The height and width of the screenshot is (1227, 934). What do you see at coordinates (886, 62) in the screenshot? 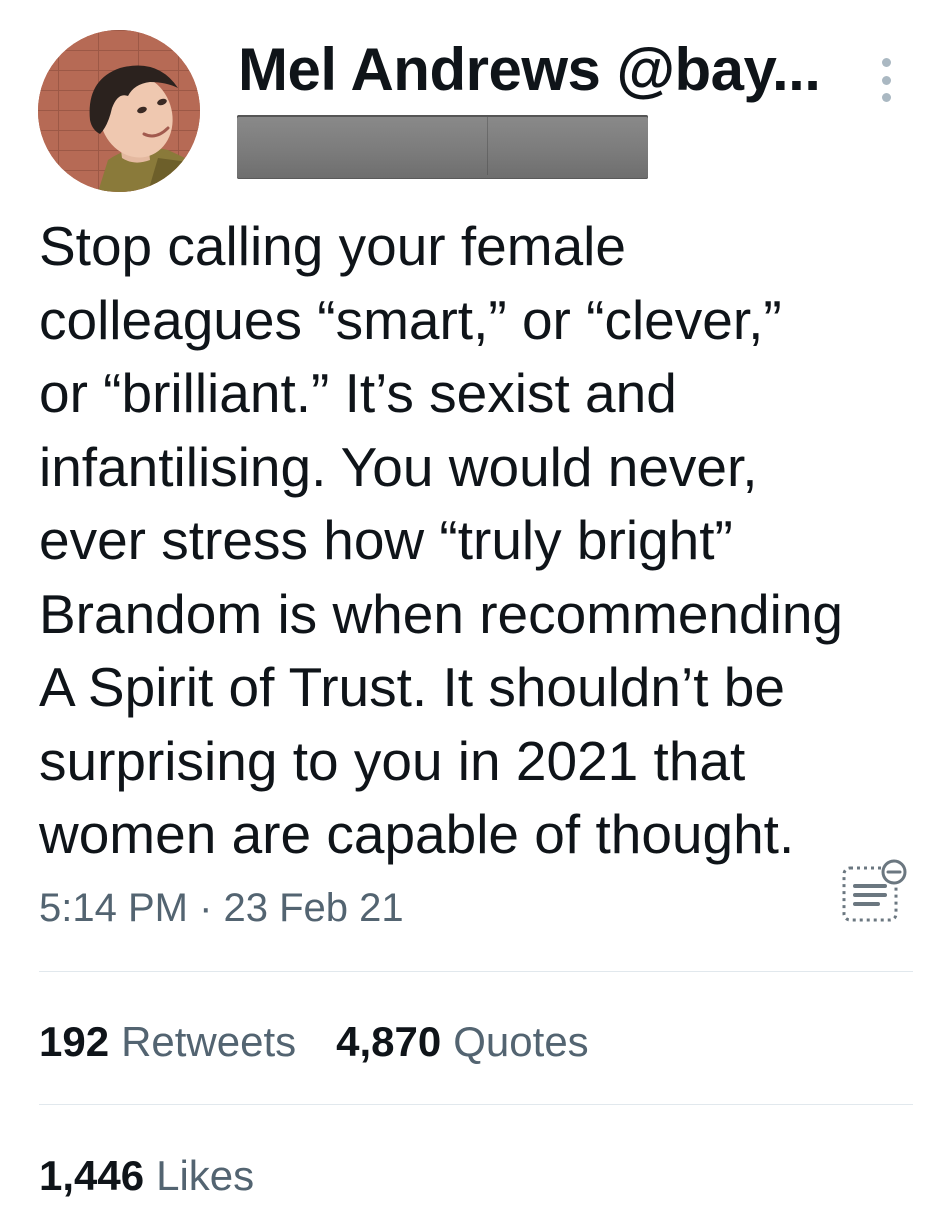
I see `more-vertical-icon` at bounding box center [886, 62].